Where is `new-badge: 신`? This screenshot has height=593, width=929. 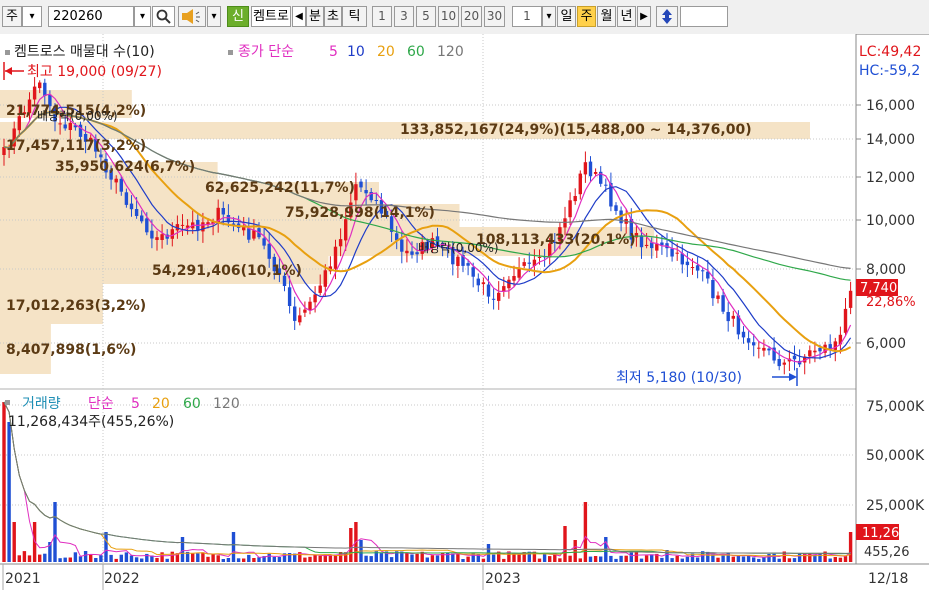
new-badge: 신 is located at coordinates (238, 16).